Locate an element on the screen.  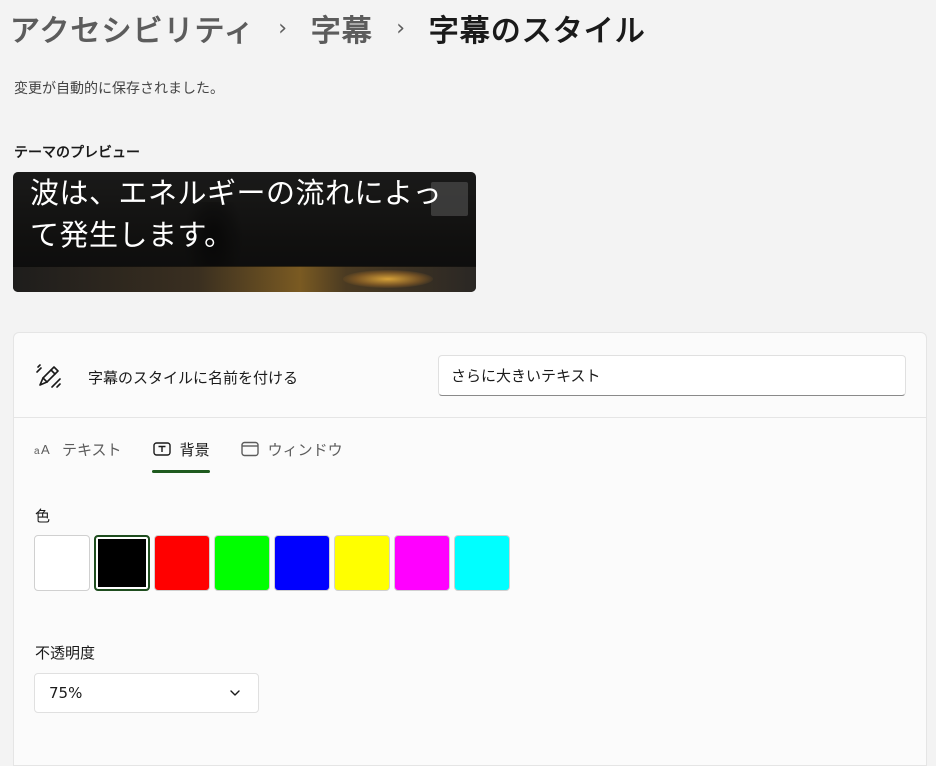
style-name-row: 字幕のスタイルに名前を付ける is located at coordinates (470, 375).